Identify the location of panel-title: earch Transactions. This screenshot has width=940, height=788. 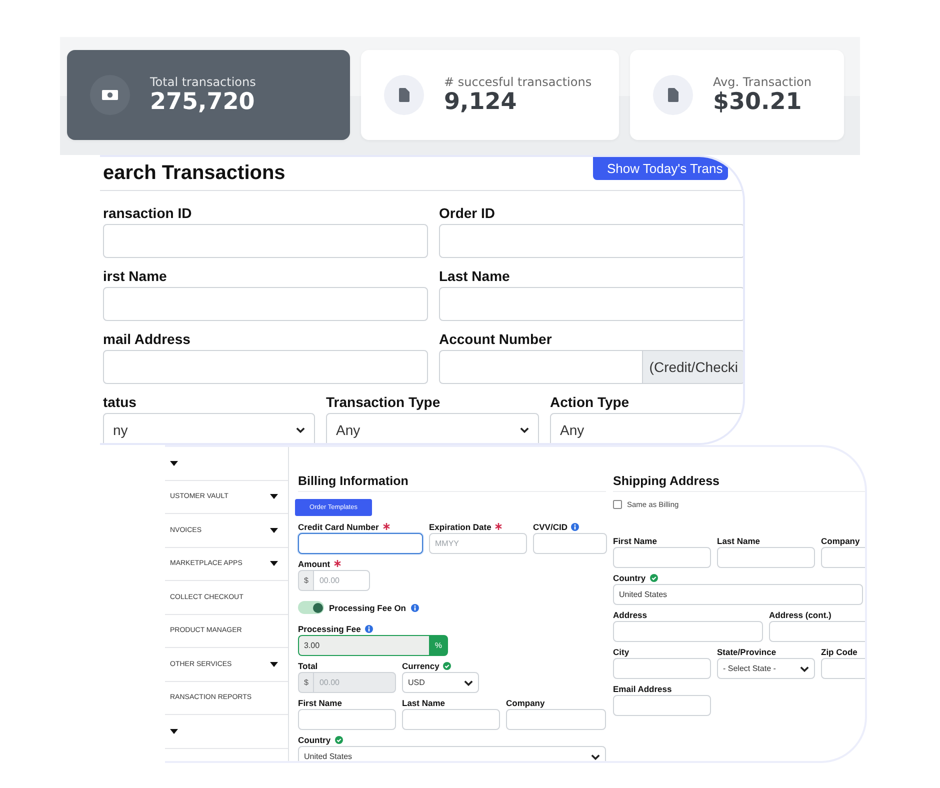
(194, 173).